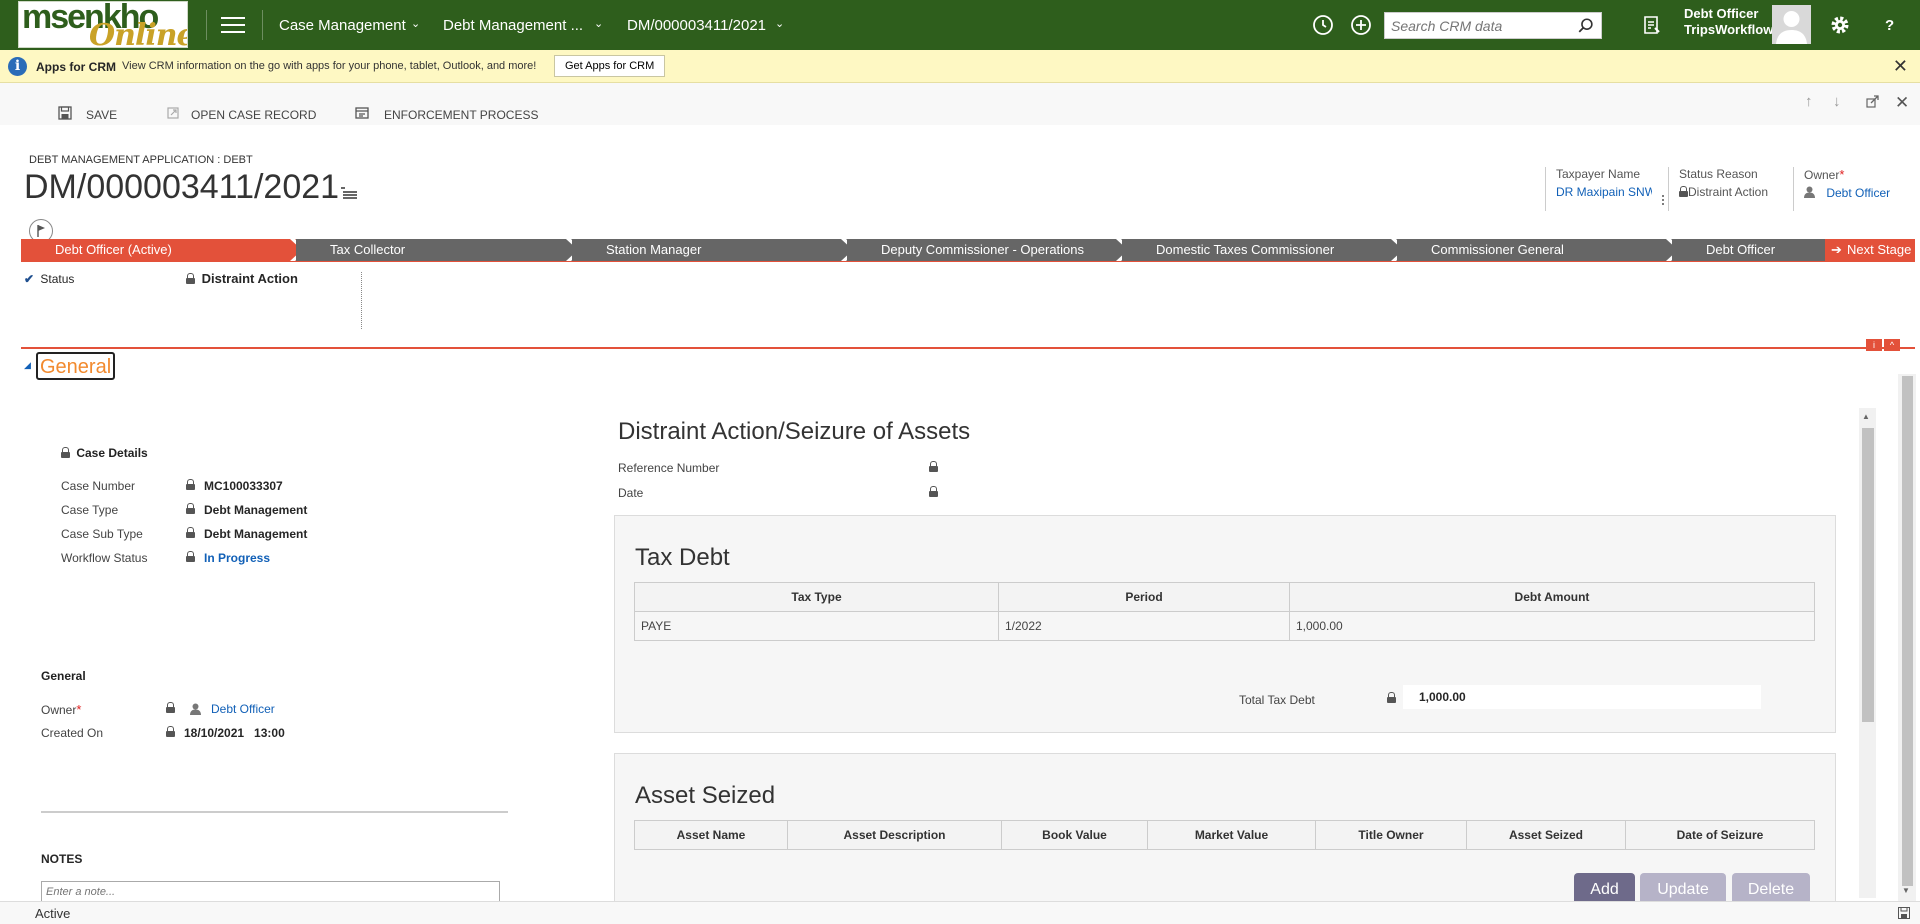 Image resolution: width=1920 pixels, height=924 pixels. What do you see at coordinates (1074, 835) in the screenshot?
I see `column-header: Book Value` at bounding box center [1074, 835].